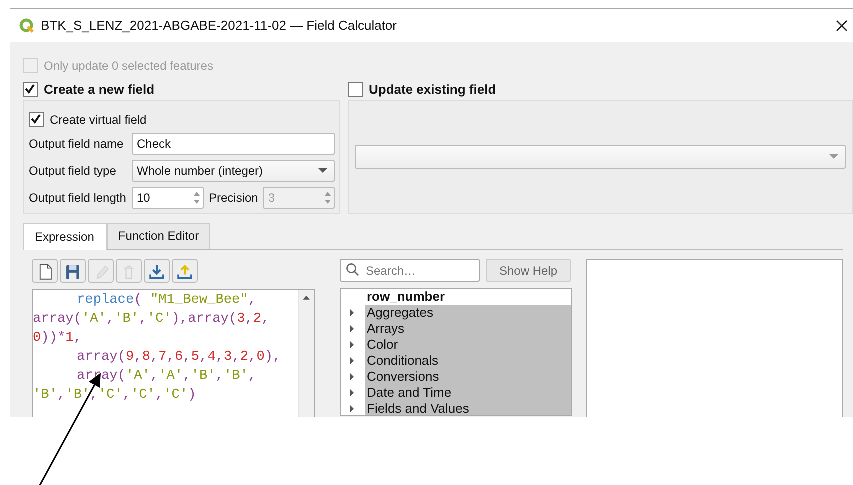 The height and width of the screenshot is (485, 853). Describe the element at coordinates (168, 198) in the screenshot. I see `length-spinbox: 10` at that location.